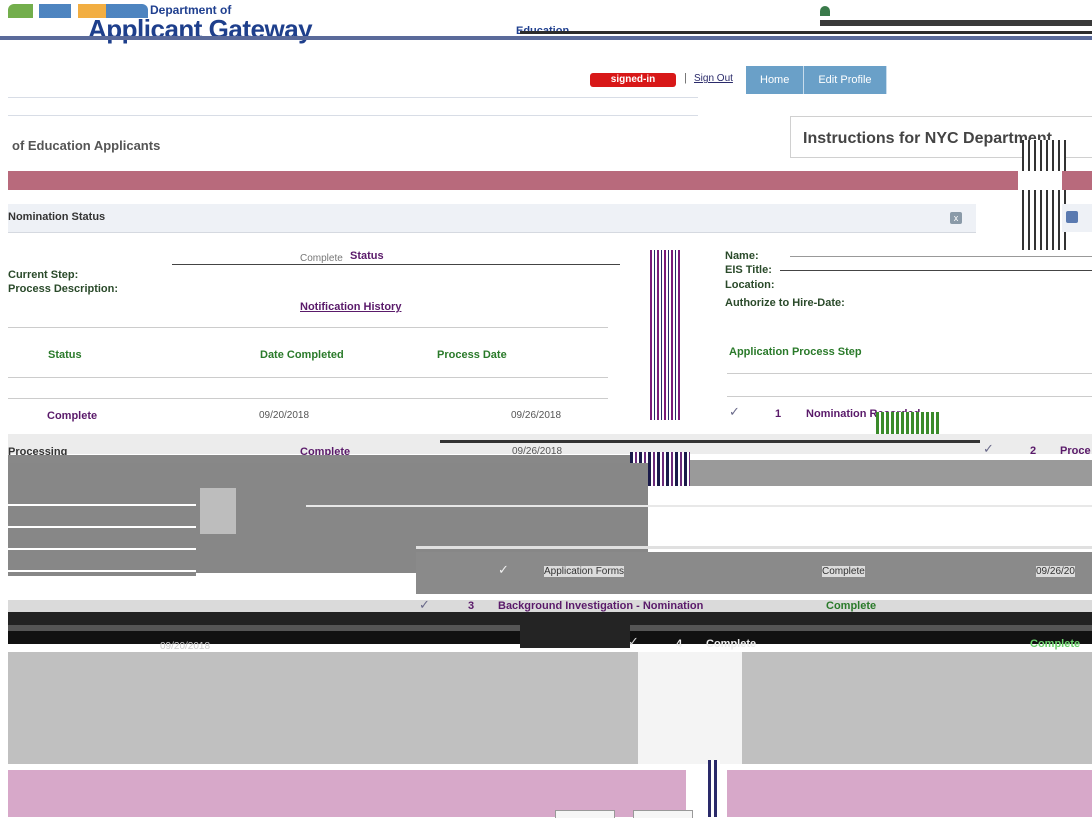 Image resolution: width=1092 pixels, height=818 pixels. What do you see at coordinates (710, 441) in the screenshot?
I see `row-band-line` at bounding box center [710, 441].